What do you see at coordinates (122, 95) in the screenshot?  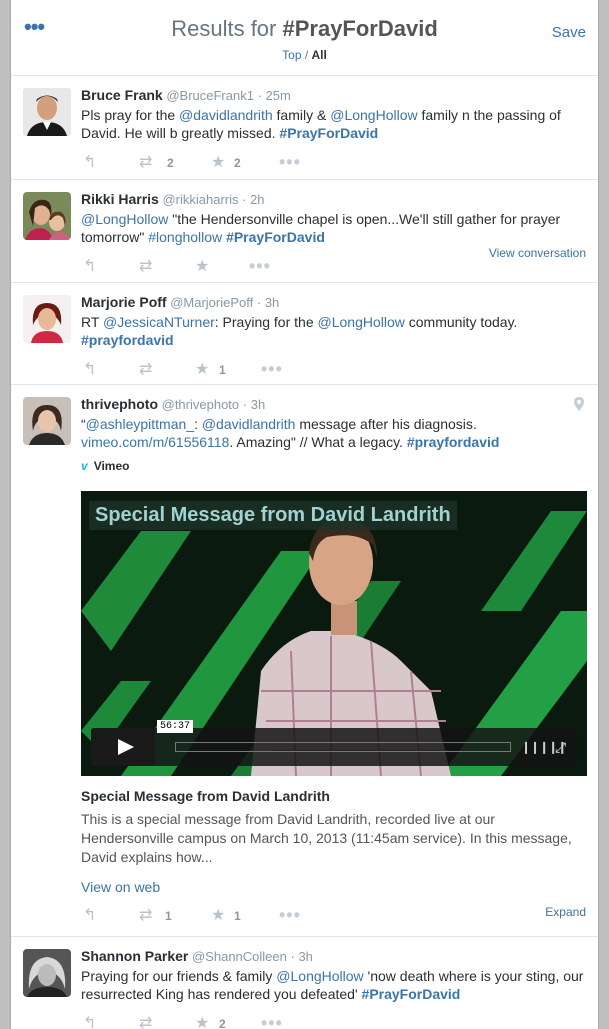 I see `author-name: Bruce Frank` at bounding box center [122, 95].